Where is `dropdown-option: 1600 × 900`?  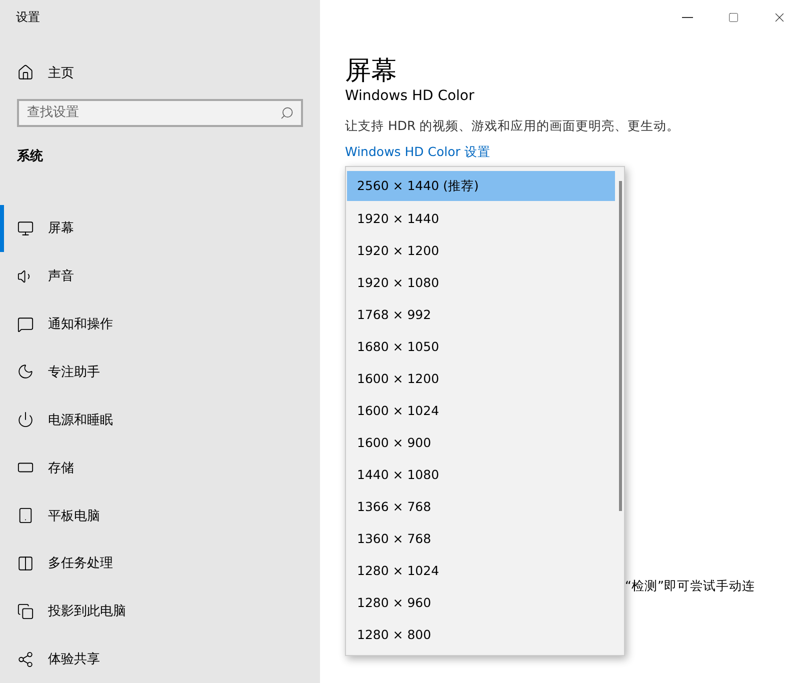 dropdown-option: 1600 × 900 is located at coordinates (481, 442).